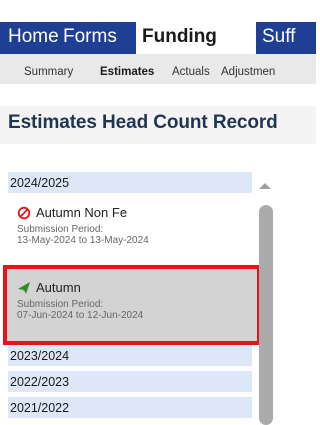 This screenshot has height=425, width=320. What do you see at coordinates (127, 69) in the screenshot?
I see `subnav-estimates: Estimates` at bounding box center [127, 69].